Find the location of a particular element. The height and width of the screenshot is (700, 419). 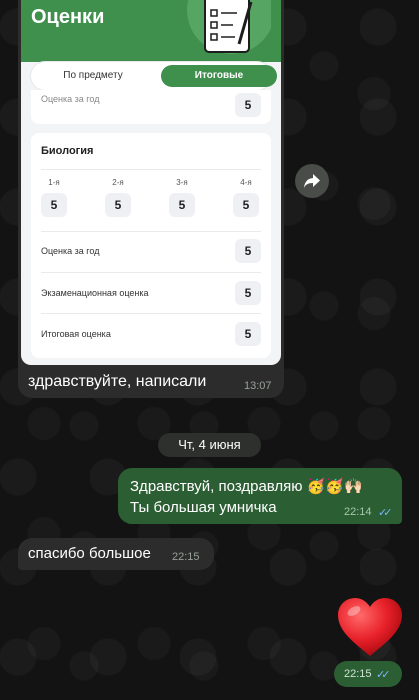

incoming-message-bubble: спасибо большое 22:15 is located at coordinates (116, 554).